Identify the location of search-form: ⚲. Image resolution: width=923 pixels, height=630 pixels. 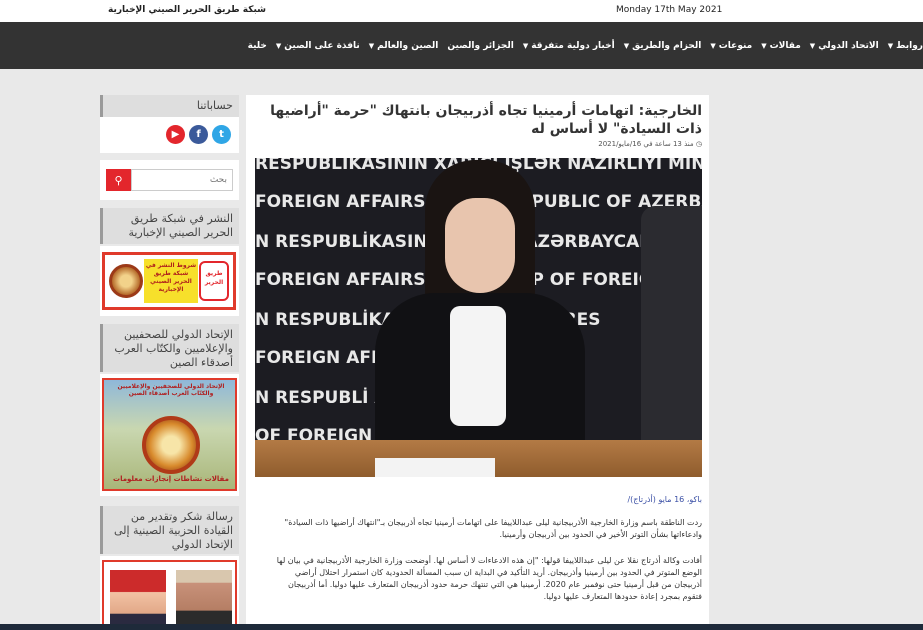
(169, 180).